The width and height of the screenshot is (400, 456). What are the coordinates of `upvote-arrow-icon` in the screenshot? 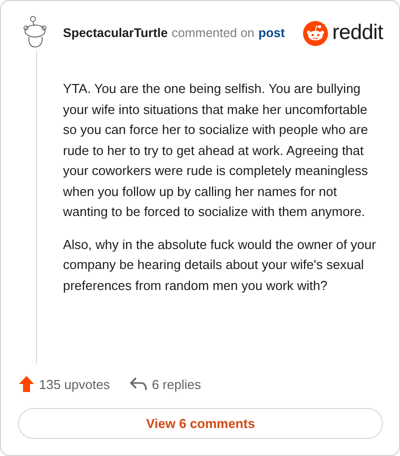 It's located at (26, 384).